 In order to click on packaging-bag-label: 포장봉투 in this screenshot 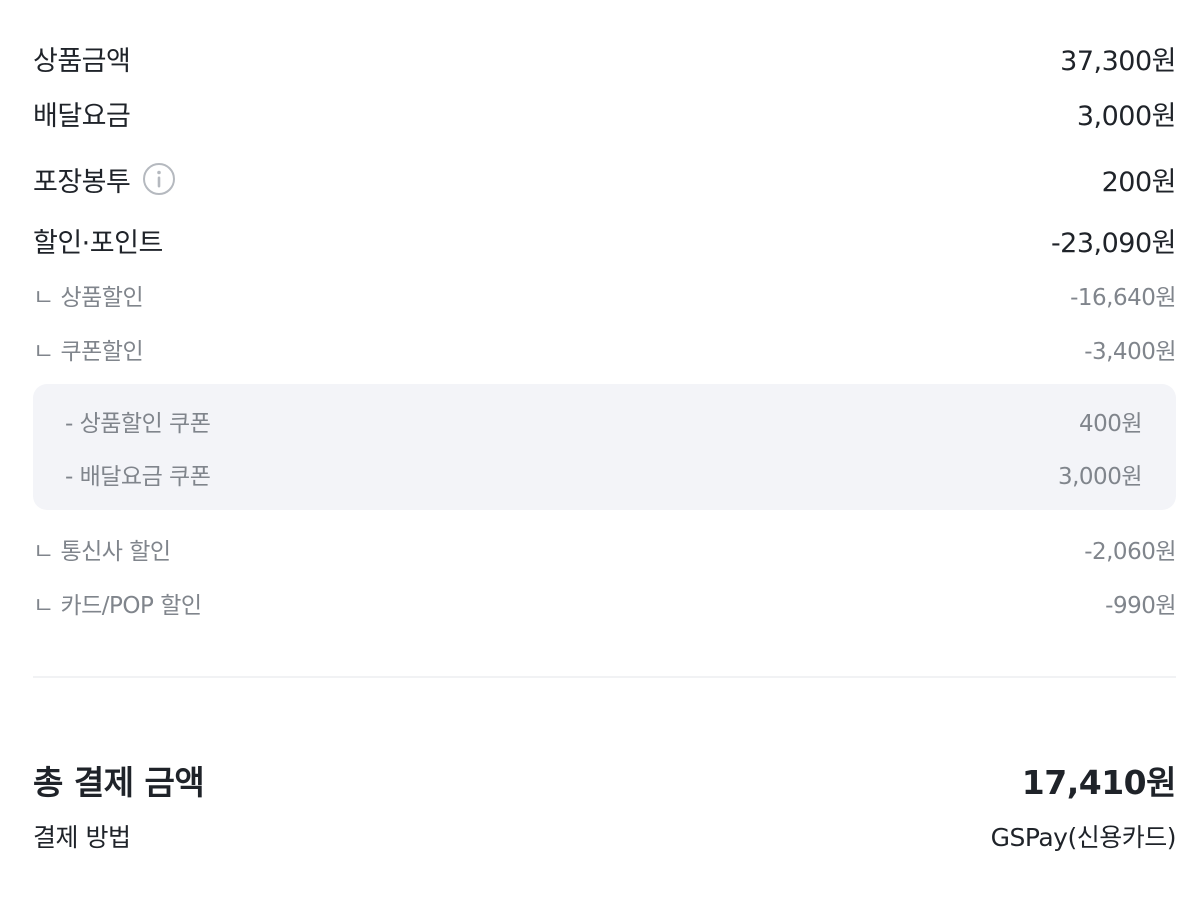, I will do `click(82, 182)`.